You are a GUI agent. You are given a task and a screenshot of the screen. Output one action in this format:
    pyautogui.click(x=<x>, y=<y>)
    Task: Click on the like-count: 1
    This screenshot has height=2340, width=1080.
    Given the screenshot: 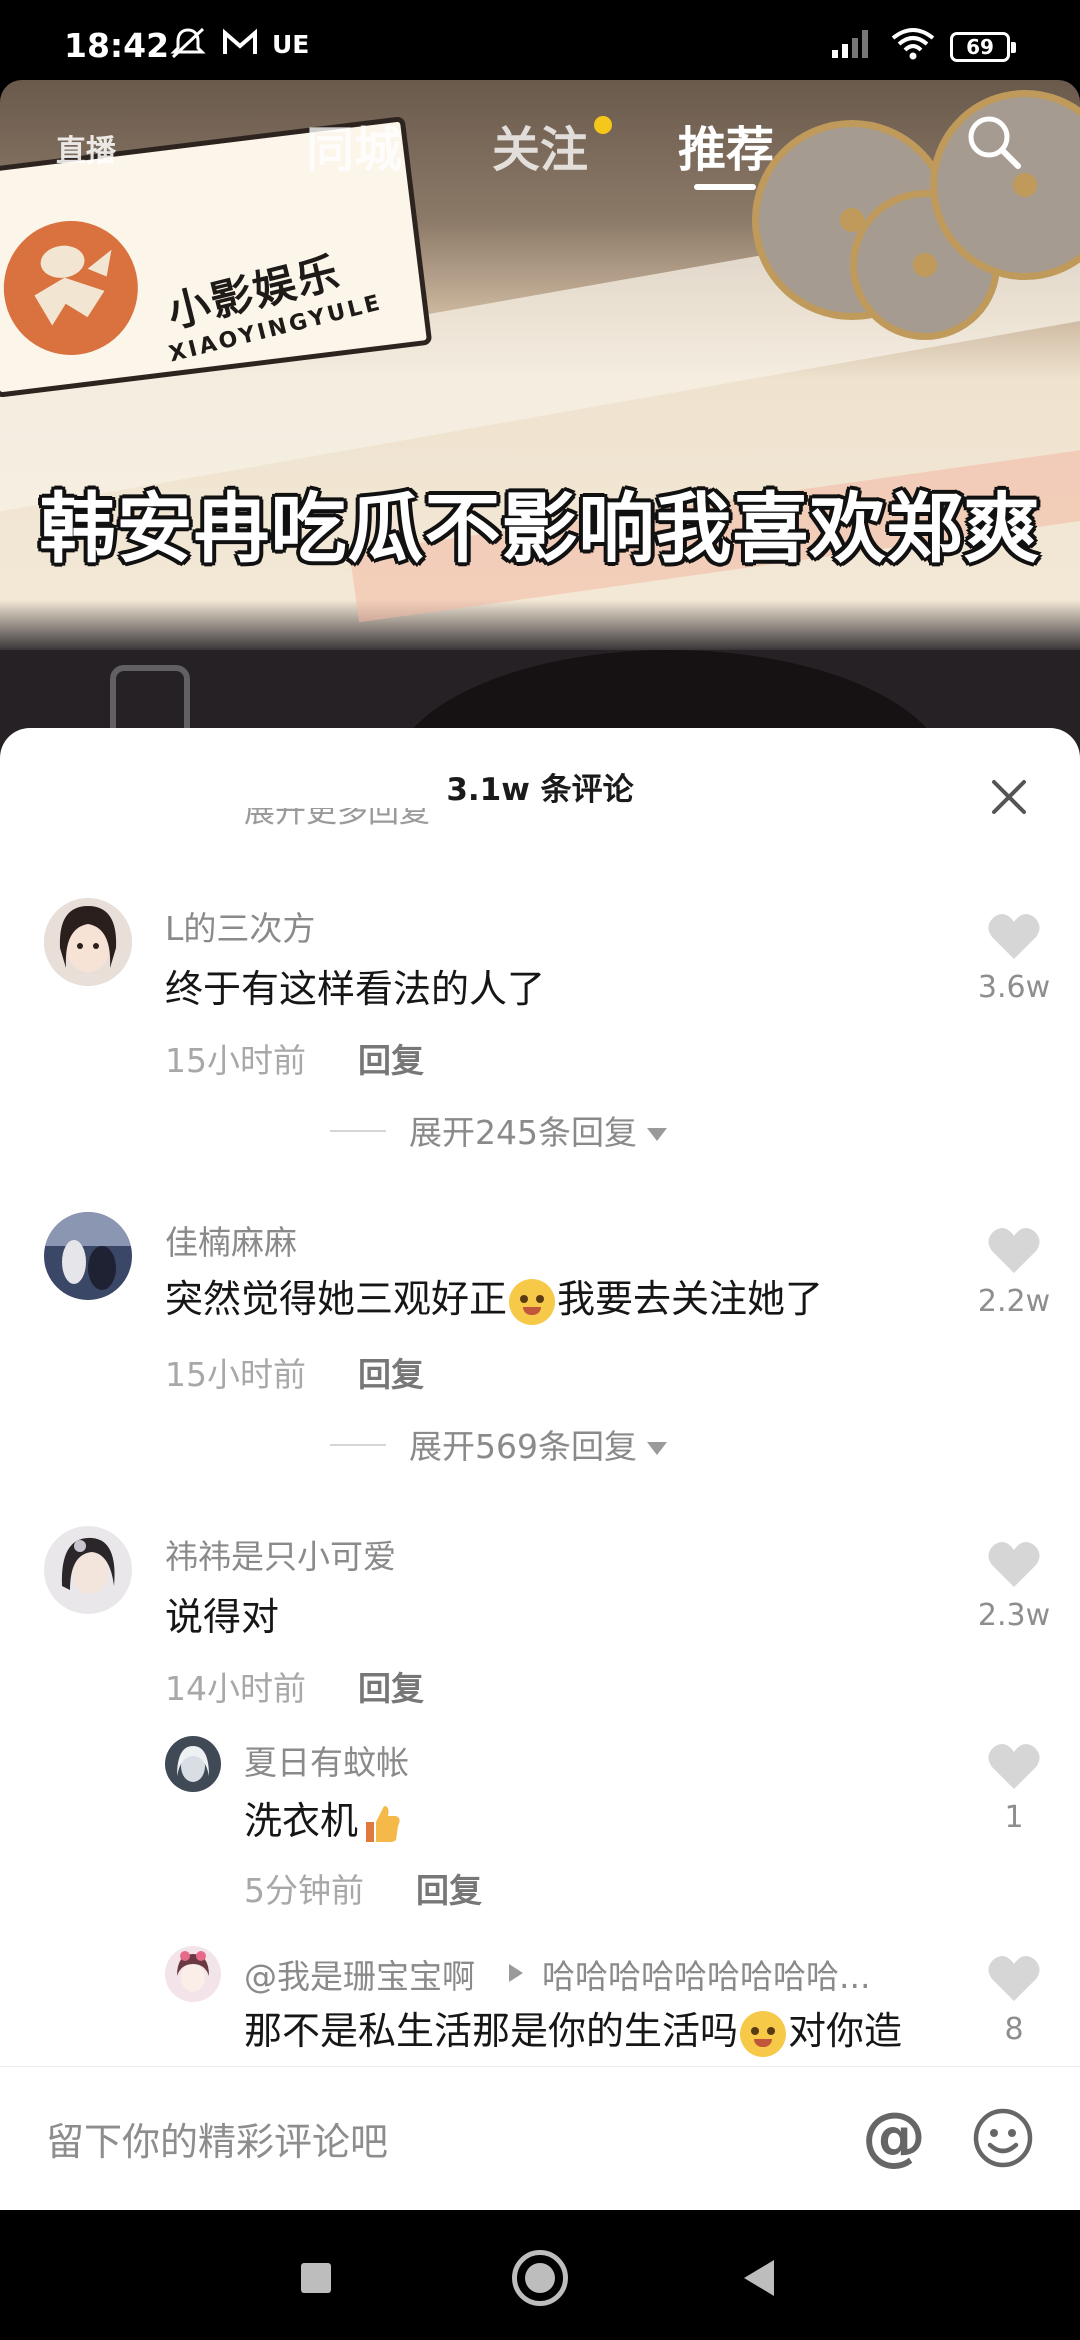 What is the action you would take?
    pyautogui.click(x=1014, y=1817)
    